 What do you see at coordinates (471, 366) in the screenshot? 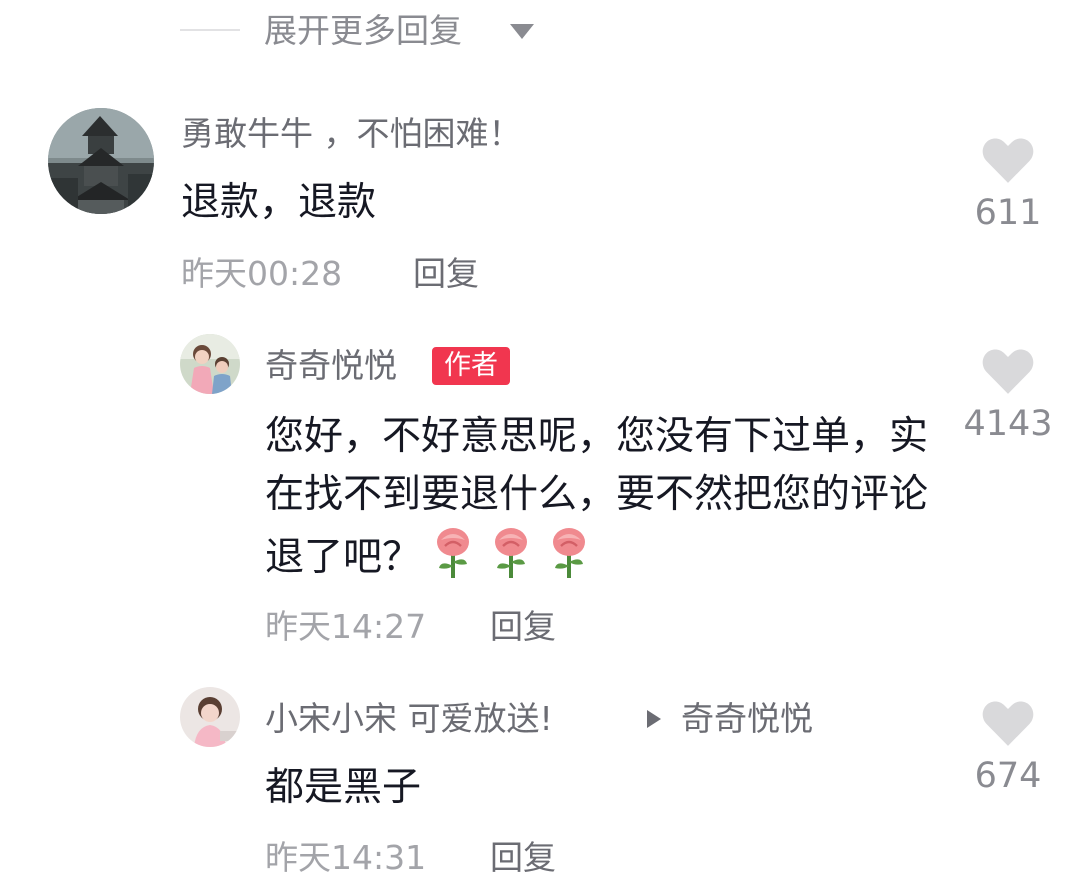
I see `author-badge: 作者` at bounding box center [471, 366].